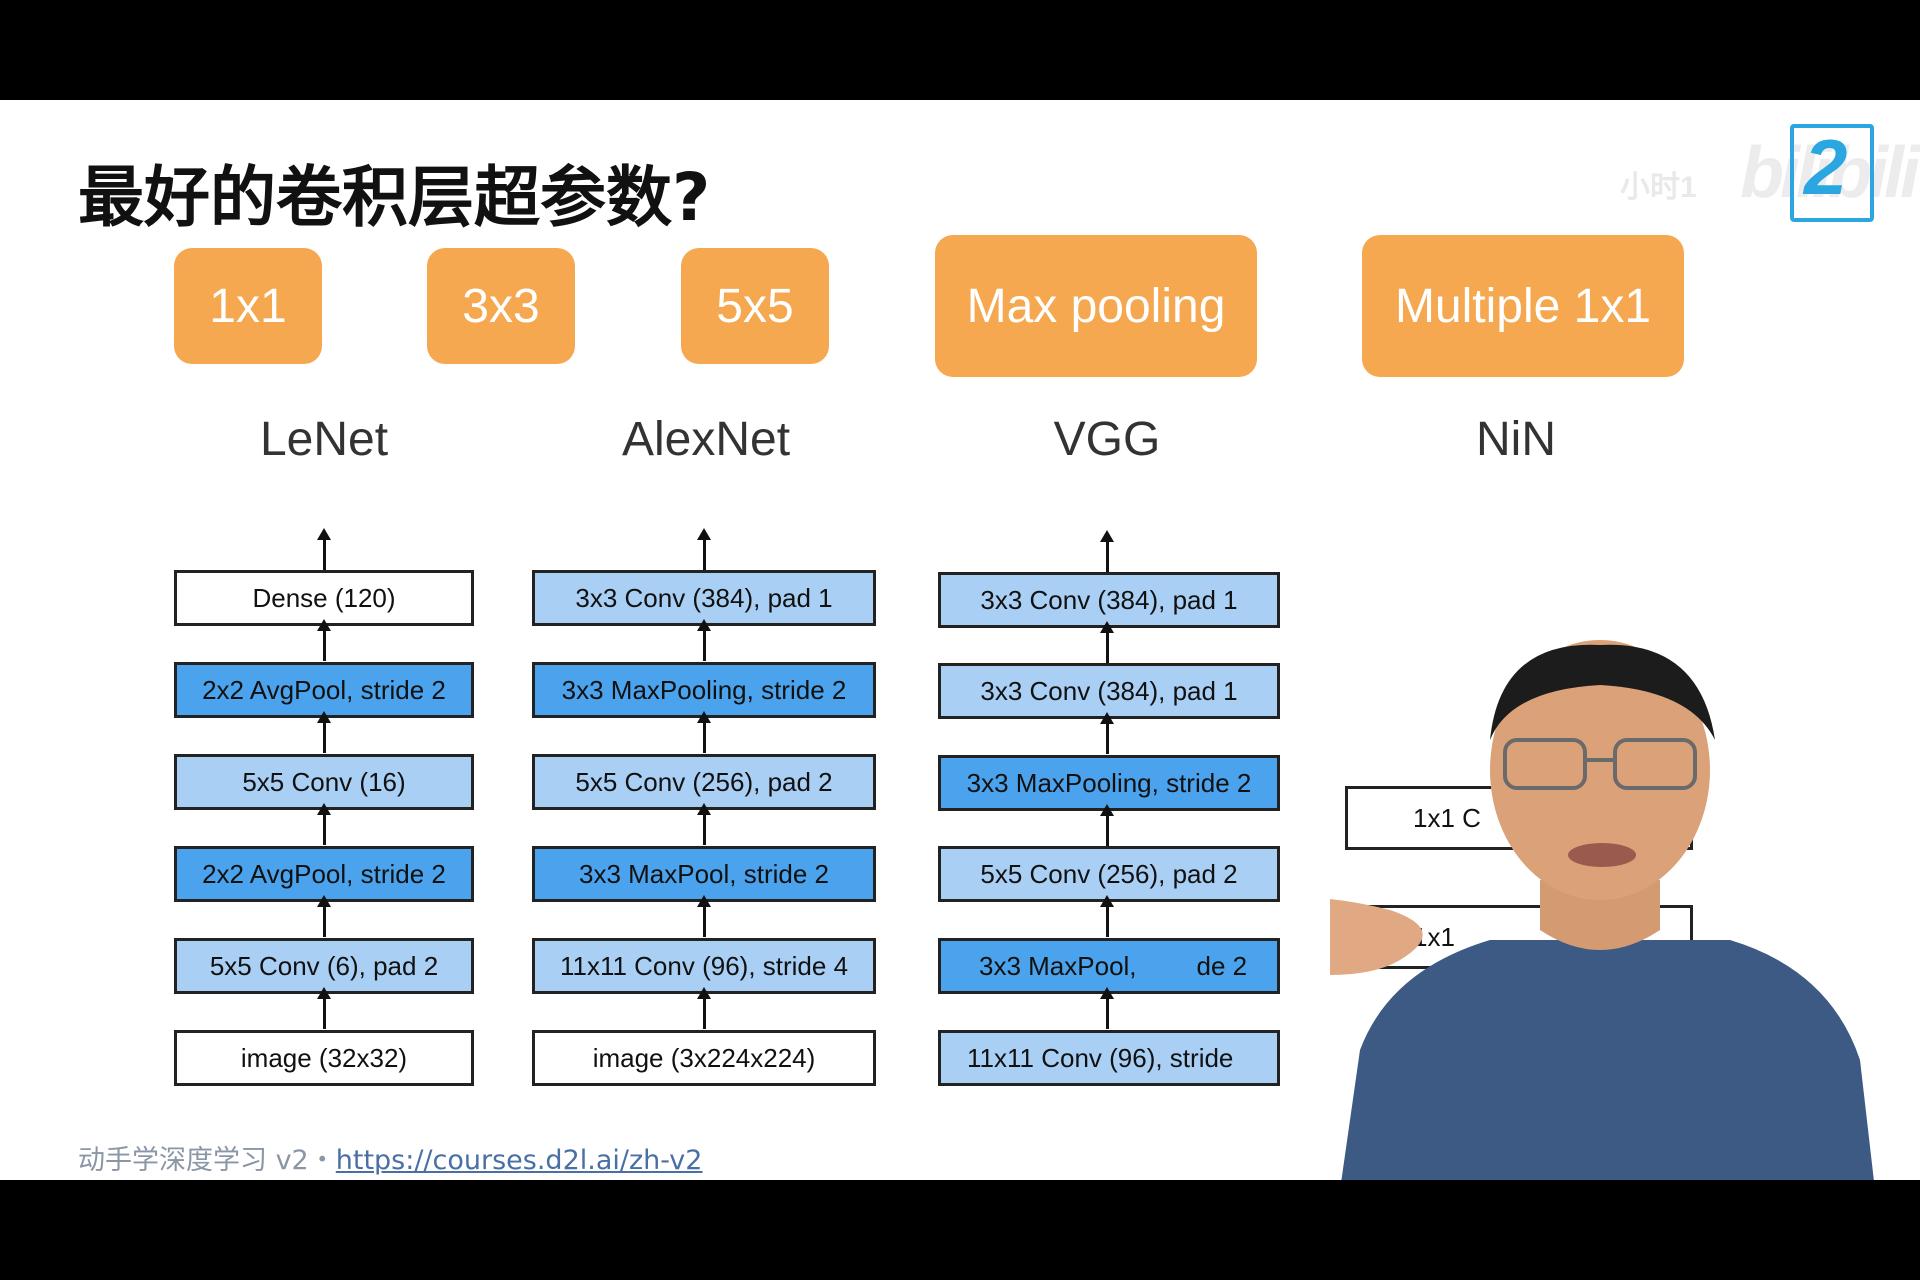  Describe the element at coordinates (1109, 783) in the screenshot. I see `vgg-layer: 3x3 MaxPooling, stride 2` at that location.